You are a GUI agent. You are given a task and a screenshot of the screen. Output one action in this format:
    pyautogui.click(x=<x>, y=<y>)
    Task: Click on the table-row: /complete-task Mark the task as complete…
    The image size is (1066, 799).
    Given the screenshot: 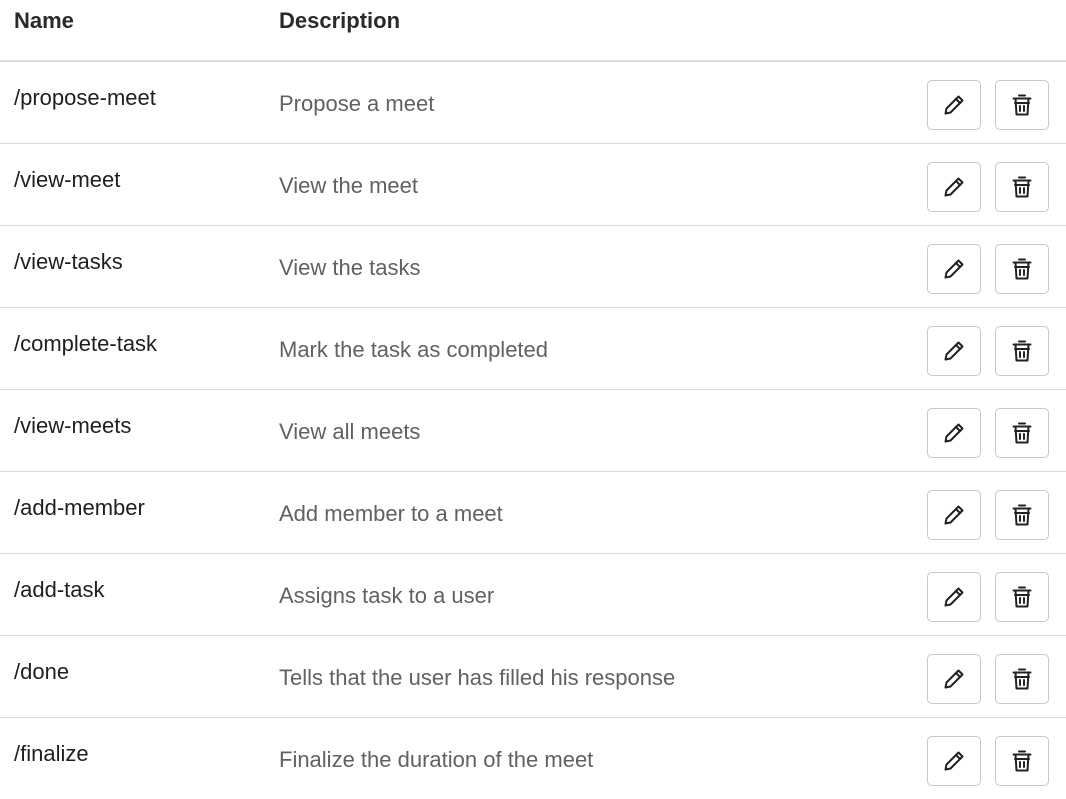 What is the action you would take?
    pyautogui.click(x=533, y=349)
    